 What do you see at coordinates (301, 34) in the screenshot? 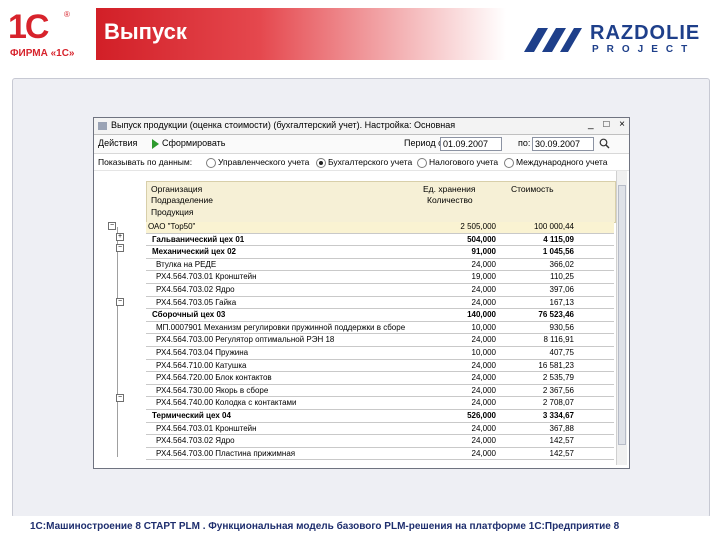
I see `slide-title-bar: Выпуск` at bounding box center [301, 34].